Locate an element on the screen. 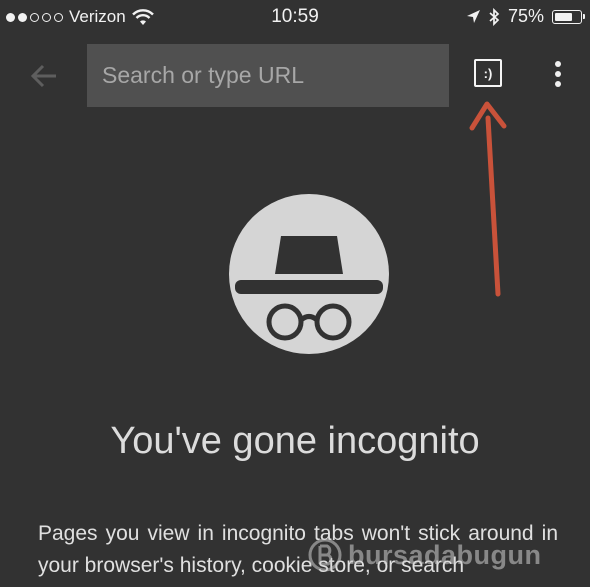 The image size is (590, 587). watermark: bursadabugun is located at coordinates (425, 555).